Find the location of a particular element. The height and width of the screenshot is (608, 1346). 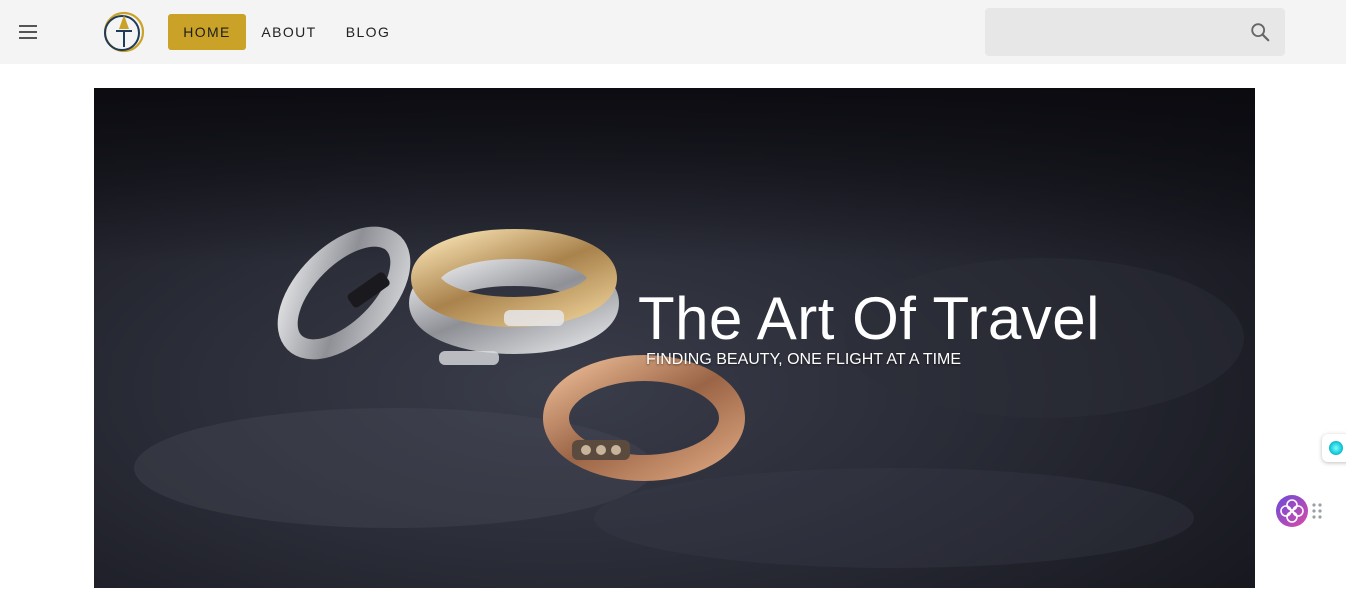

flower-assistant-icon is located at coordinates (1292, 511).